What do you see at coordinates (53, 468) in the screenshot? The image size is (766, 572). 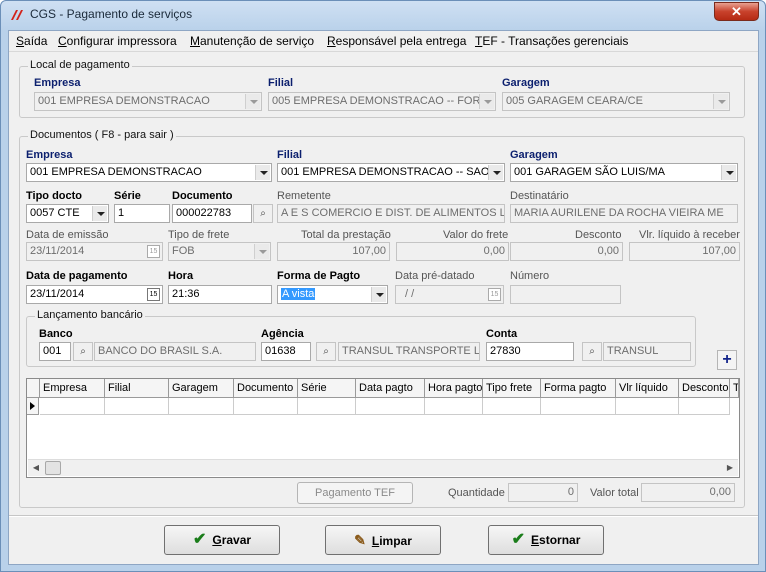 I see `scroll-thumb` at bounding box center [53, 468].